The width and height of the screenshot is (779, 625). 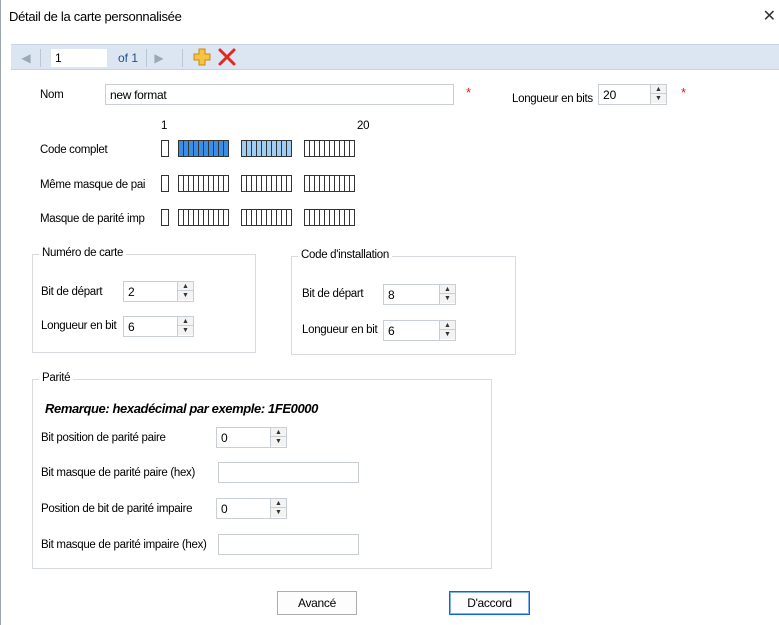 I want to click on card-number-title: Numéro de carte, so click(x=83, y=253).